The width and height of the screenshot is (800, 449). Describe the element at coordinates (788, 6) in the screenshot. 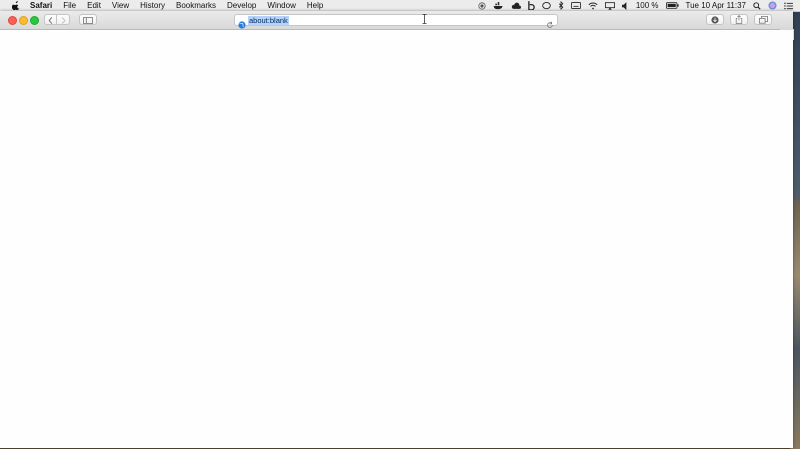

I see `notification-center-icon` at that location.